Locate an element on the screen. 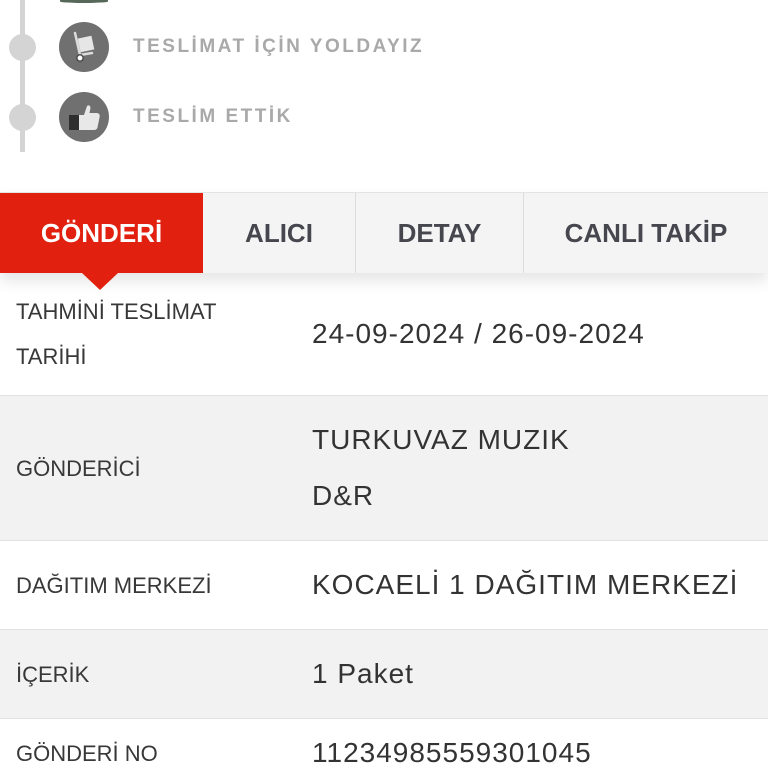 The image size is (768, 768). detail-value: TURKUVAZ MUZIK is located at coordinates (441, 439).